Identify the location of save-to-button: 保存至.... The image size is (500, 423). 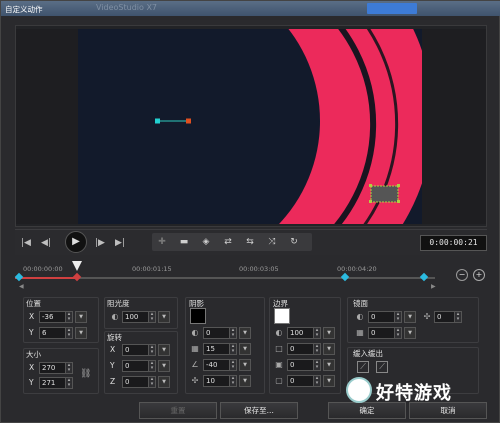
(259, 410).